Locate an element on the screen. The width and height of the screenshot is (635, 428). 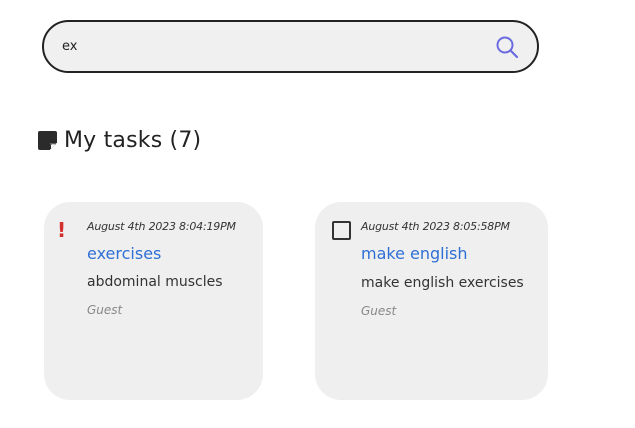
task-description: make english exercises is located at coordinates (442, 283).